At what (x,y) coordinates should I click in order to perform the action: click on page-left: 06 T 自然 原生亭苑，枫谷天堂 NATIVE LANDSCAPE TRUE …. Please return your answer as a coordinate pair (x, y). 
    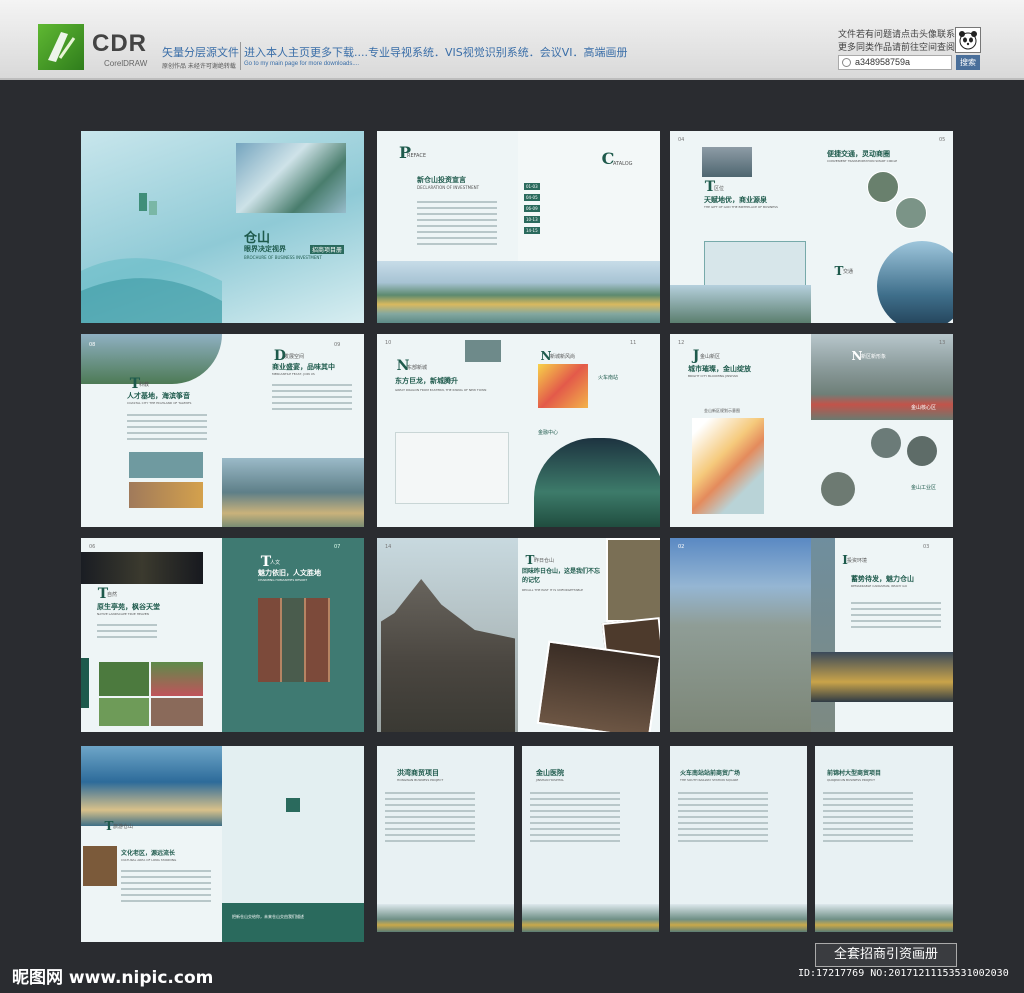
    Looking at the image, I should click on (151, 635).